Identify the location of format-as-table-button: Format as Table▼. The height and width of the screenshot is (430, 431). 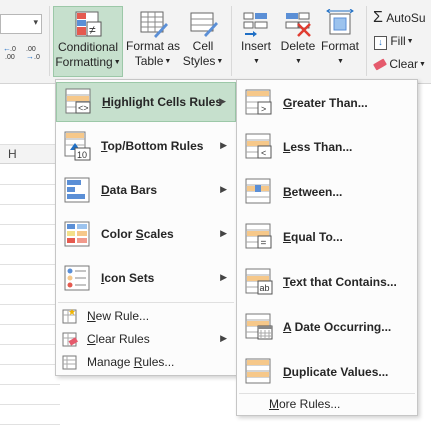
(153, 39).